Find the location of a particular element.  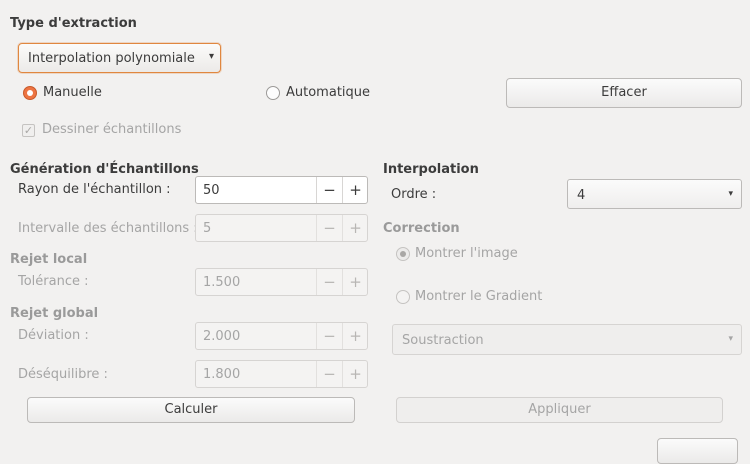

deviation-label: Déviation : is located at coordinates (53, 335).